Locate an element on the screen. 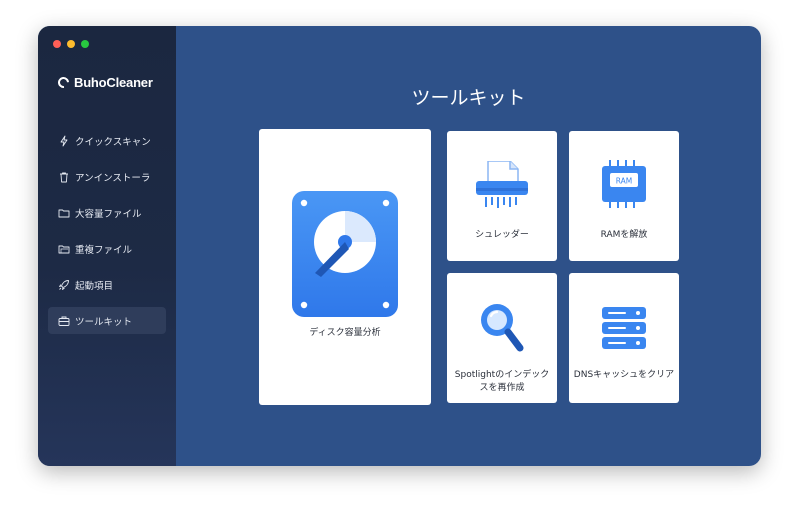 The image size is (800, 518). rocket-icon is located at coordinates (63, 284).